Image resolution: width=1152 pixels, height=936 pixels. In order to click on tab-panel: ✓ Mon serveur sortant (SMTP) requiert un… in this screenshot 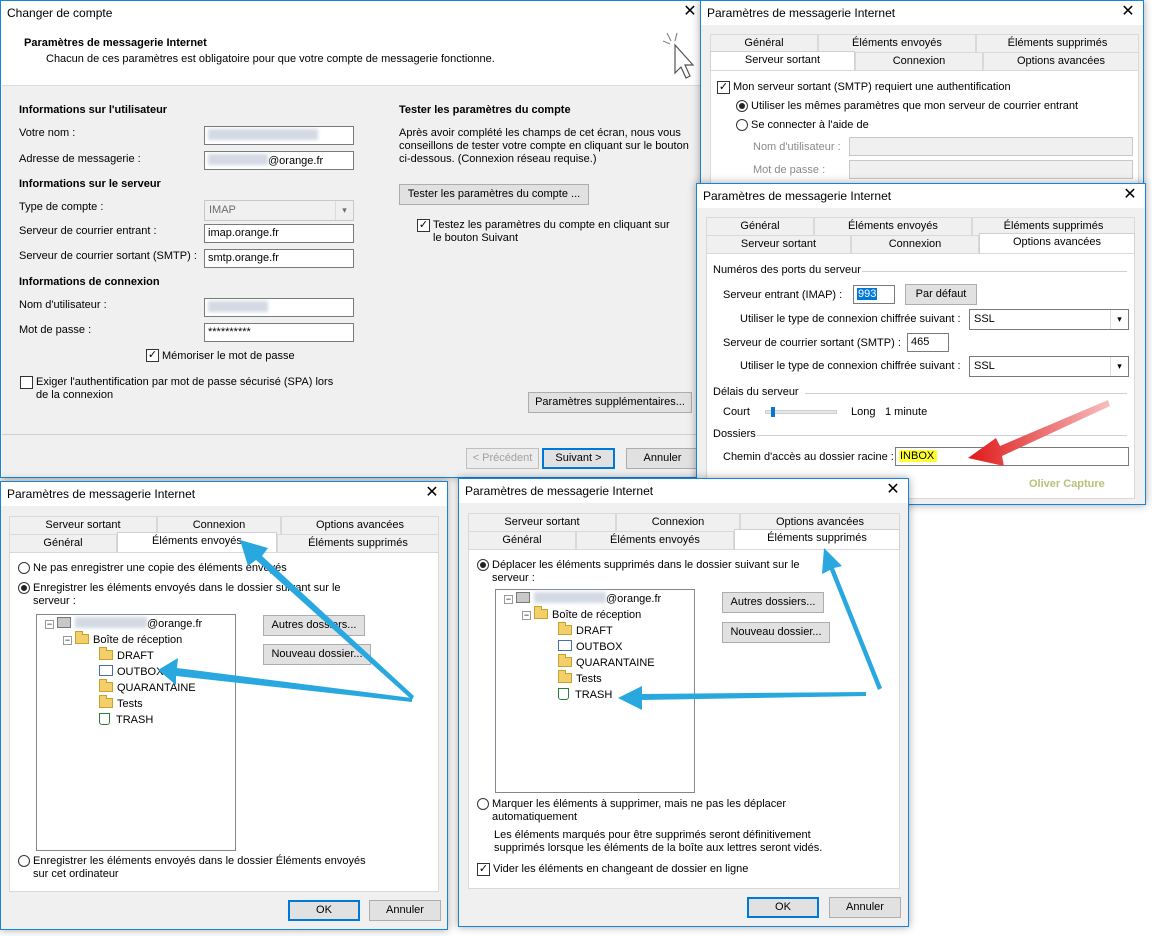, I will do `click(924, 128)`.